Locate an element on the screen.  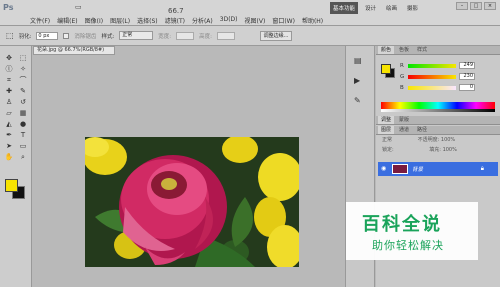
antialias-checkbox is located at coordinates (66, 35).